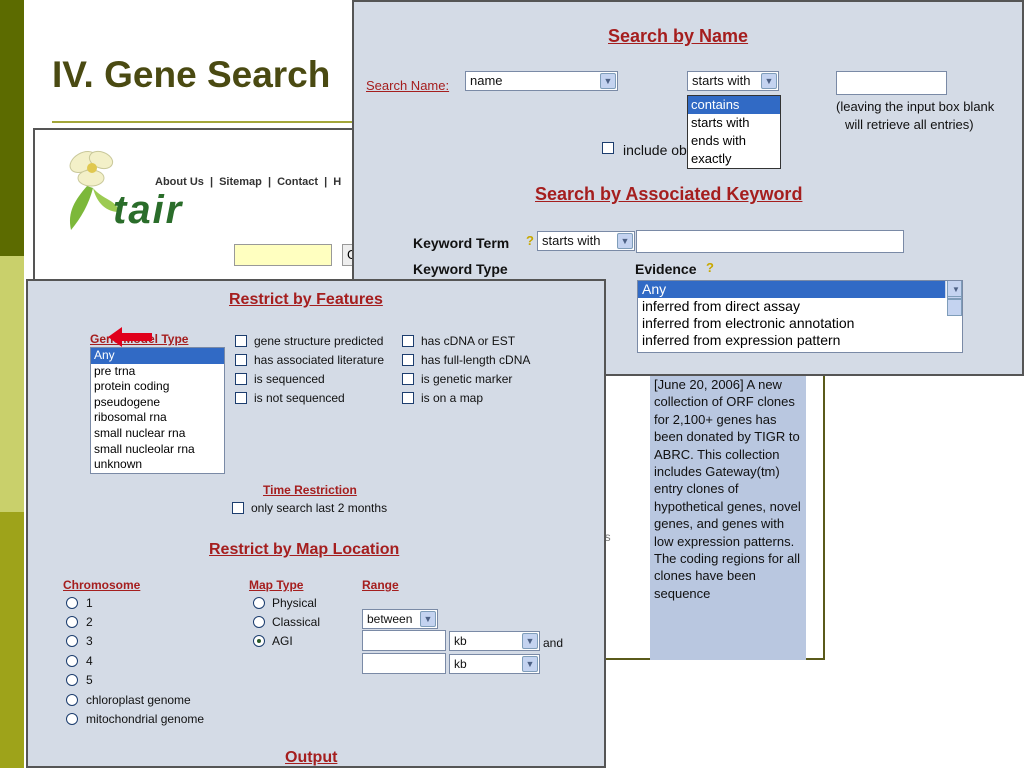  I want to click on range-mode-select: between ▼, so click(400, 619).